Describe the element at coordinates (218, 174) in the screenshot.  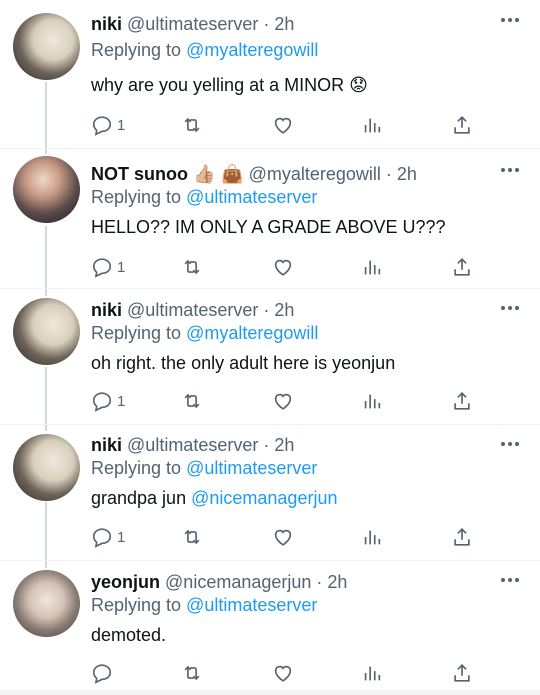
I see `display-name-emoji: 👍🏼 👜` at that location.